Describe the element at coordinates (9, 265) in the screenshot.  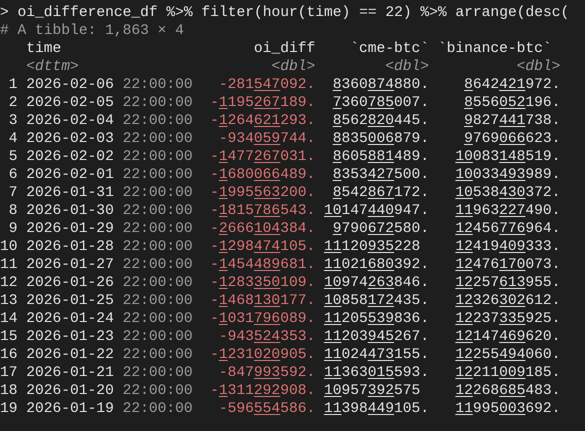
I see `row-number: 11` at that location.